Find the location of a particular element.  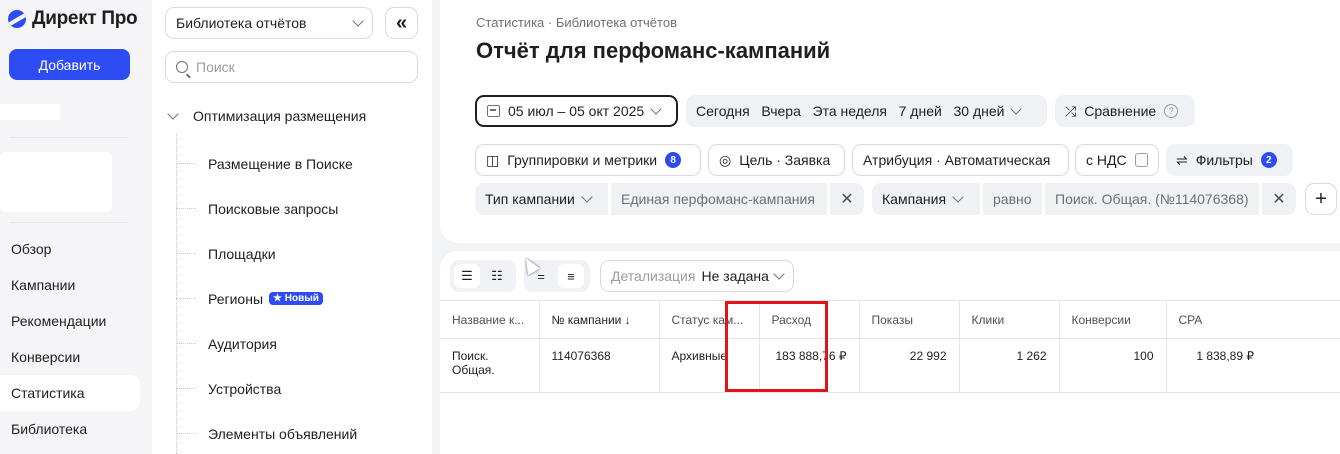

divider is located at coordinates (69, 222).